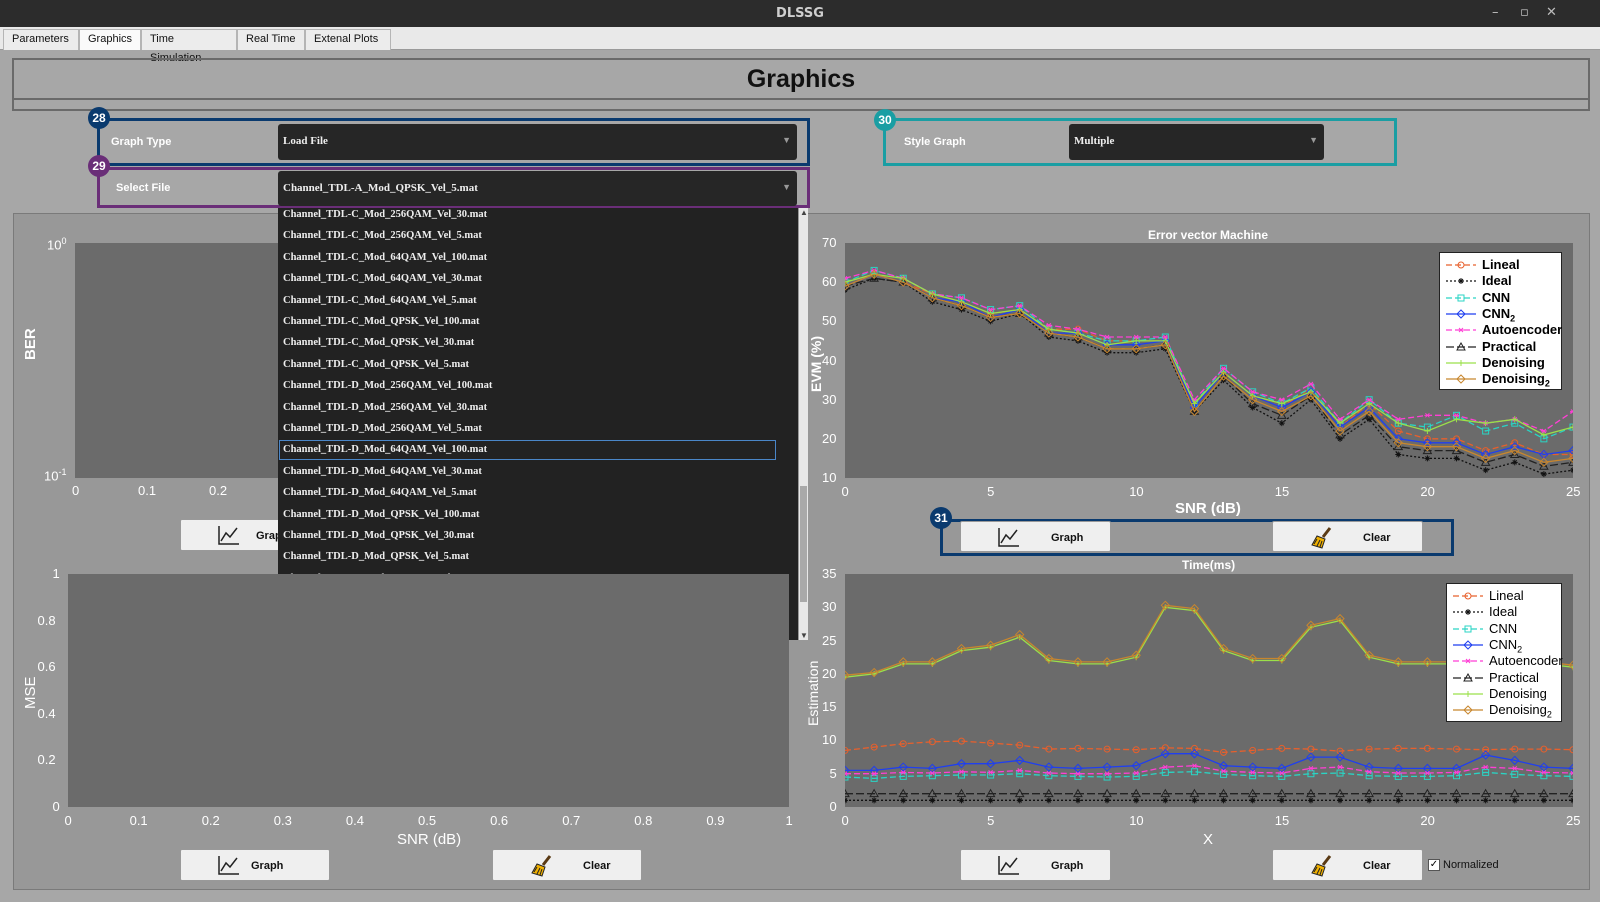  What do you see at coordinates (282, 820) in the screenshot?
I see `mse-xtick: 0.3` at bounding box center [282, 820].